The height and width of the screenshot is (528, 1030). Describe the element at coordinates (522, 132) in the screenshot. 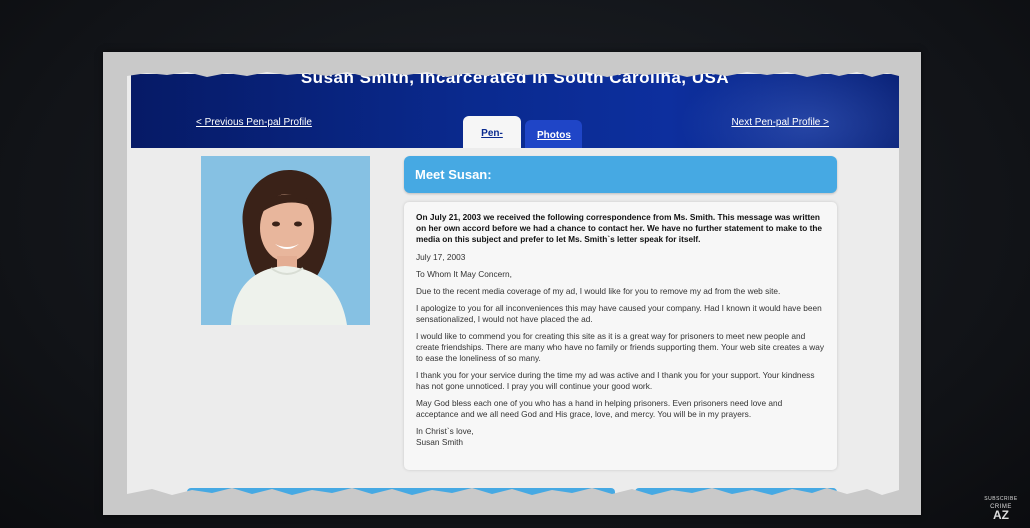

I see `profile-tabs: Pen-pal Photos` at that location.